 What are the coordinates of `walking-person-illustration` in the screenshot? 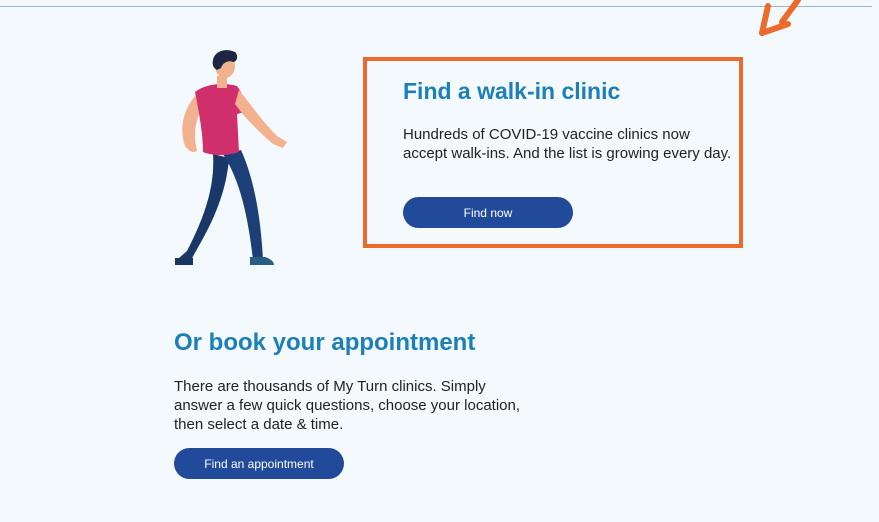 It's located at (231, 157).